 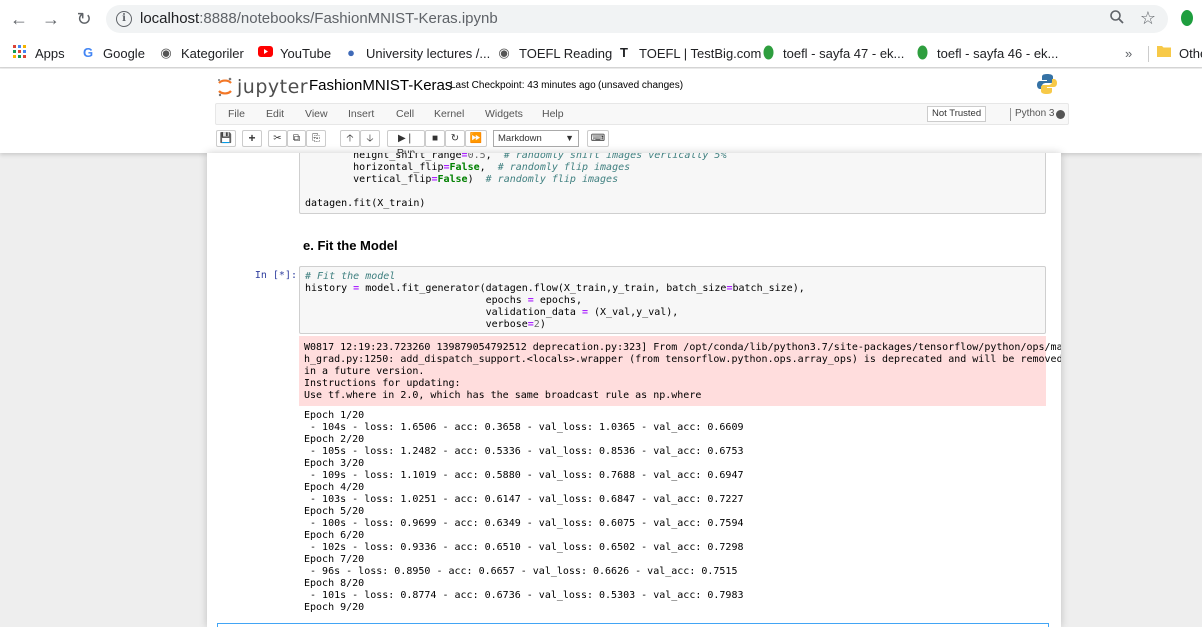 I want to click on bookmark-label: Apps, so click(x=50, y=53).